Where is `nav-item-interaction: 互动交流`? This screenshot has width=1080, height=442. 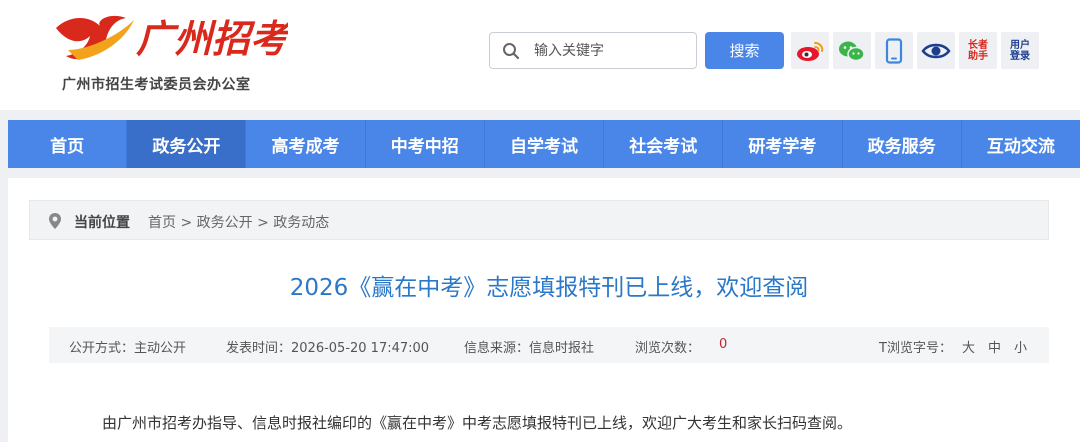
nav-item-interaction: 互动交流 is located at coordinates (1021, 144).